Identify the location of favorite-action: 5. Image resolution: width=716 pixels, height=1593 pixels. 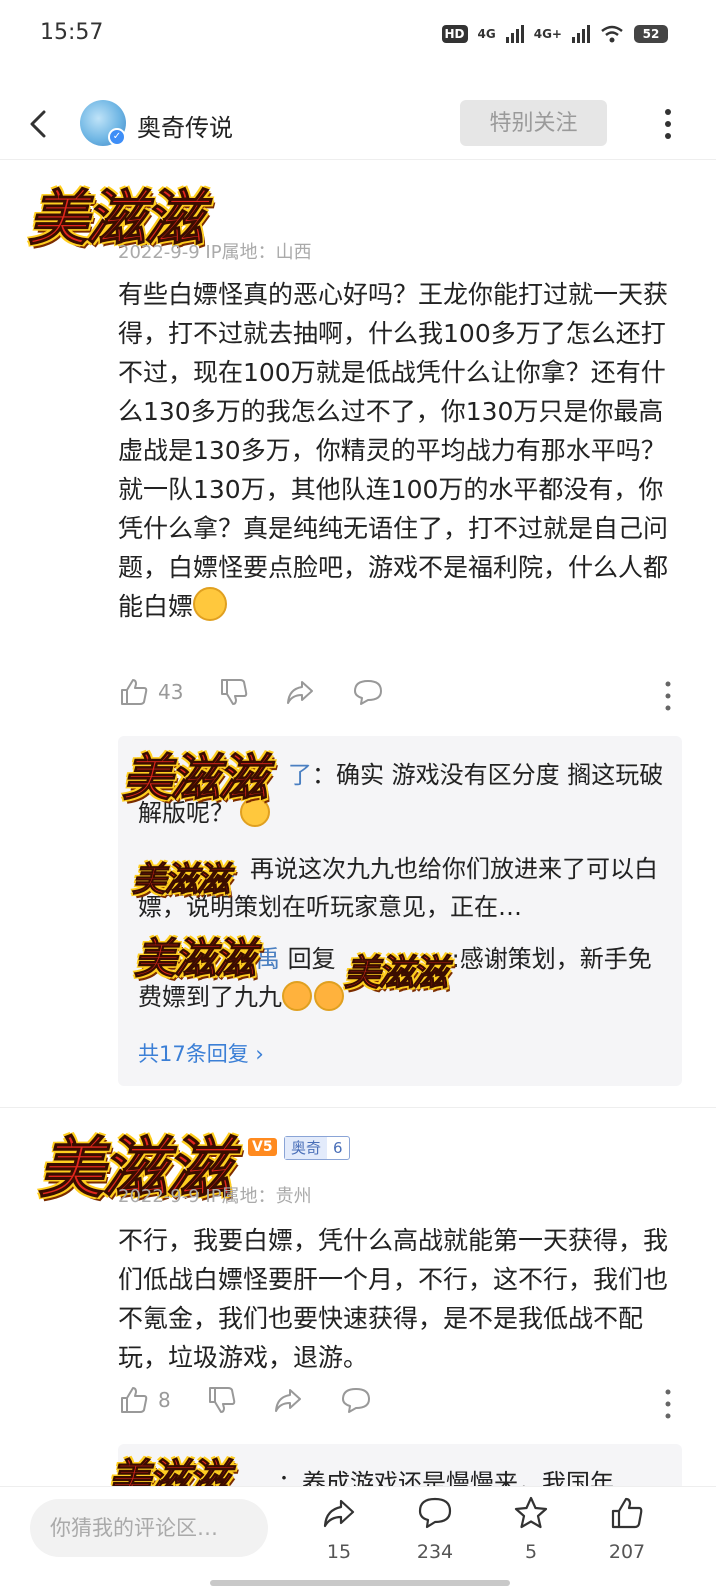
(531, 1529).